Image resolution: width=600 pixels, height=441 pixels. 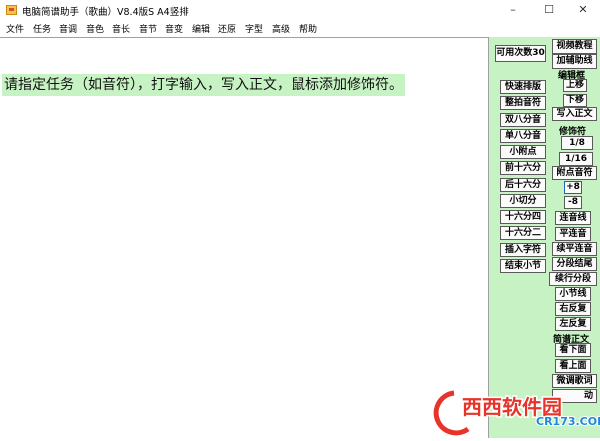 I want to click on back-sixteenth-button: 后十六分, so click(x=523, y=185).